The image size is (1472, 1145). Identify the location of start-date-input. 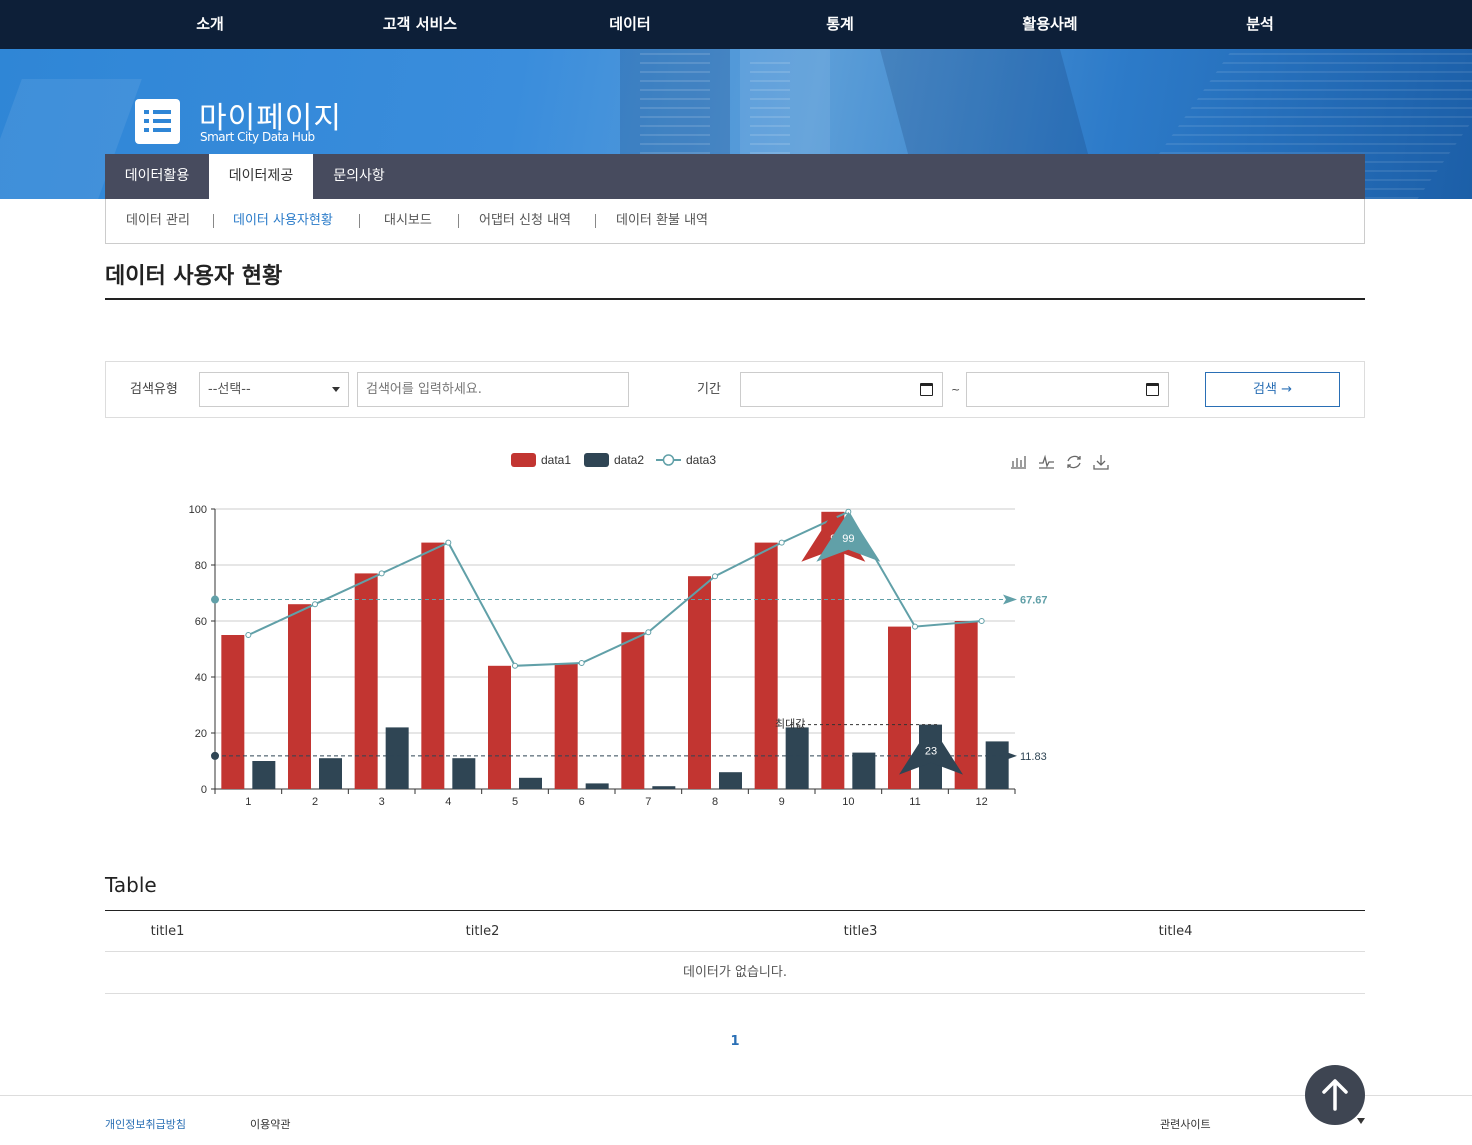
(841, 389).